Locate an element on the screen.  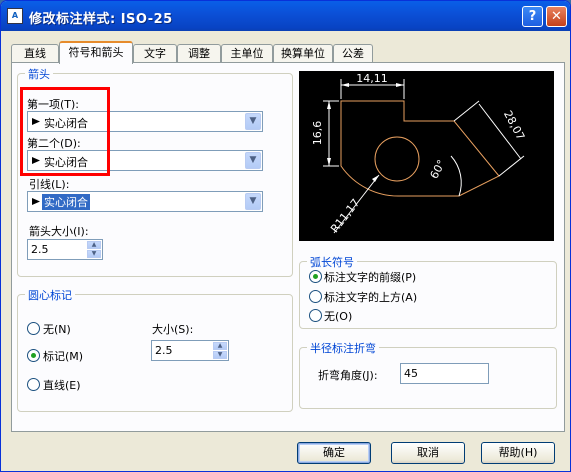
help-title-button: ? is located at coordinates (532, 16).